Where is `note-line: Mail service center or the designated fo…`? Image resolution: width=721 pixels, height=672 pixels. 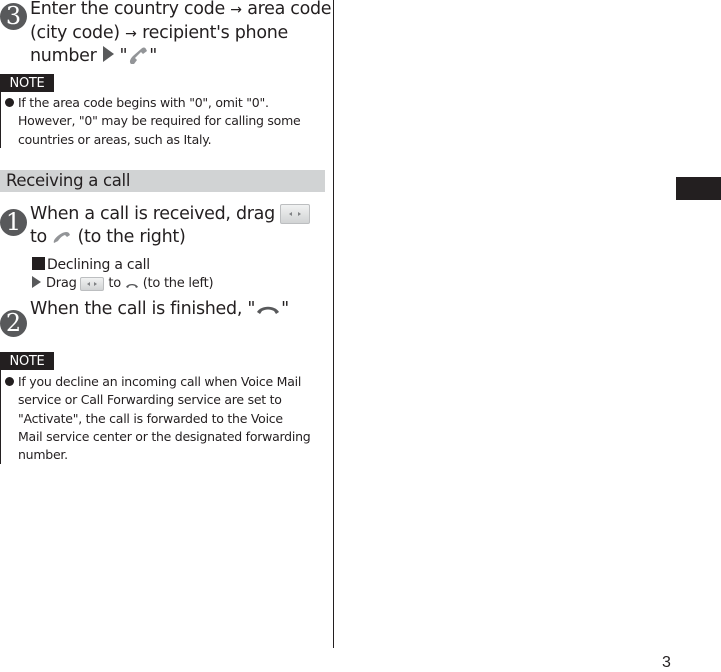
note-line: Mail service center or the designated fo… is located at coordinates (164, 436).